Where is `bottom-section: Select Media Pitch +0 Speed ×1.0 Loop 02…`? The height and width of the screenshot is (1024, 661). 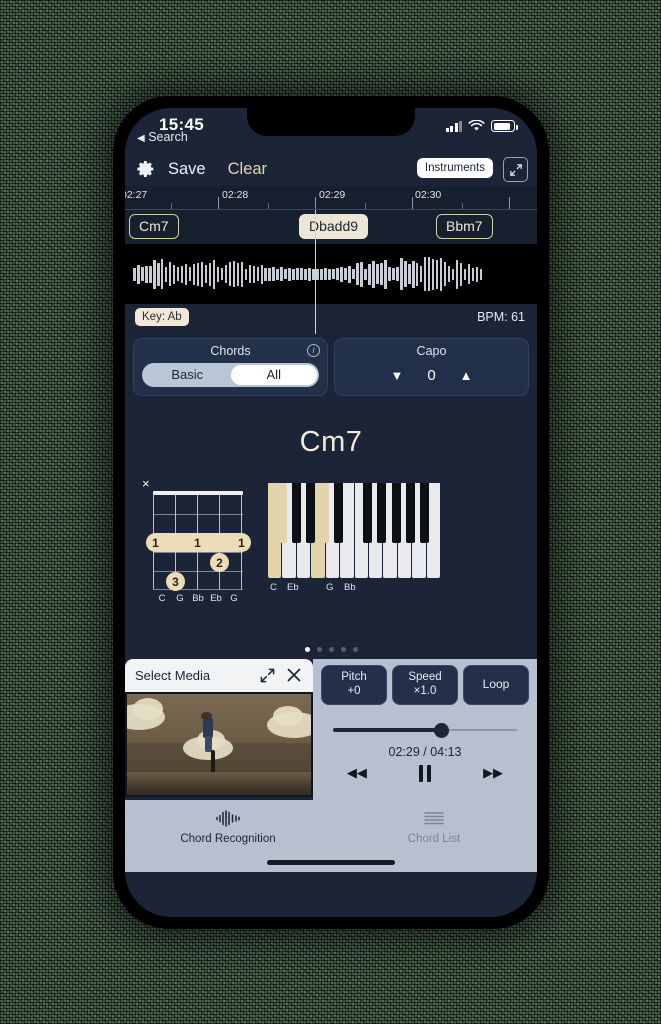 bottom-section: Select Media Pitch +0 Speed ×1.0 Loop 02… is located at coordinates (331, 729).